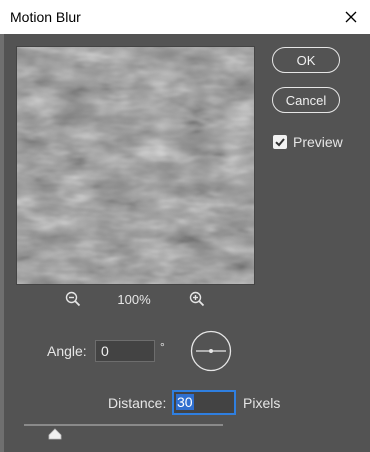 The height and width of the screenshot is (452, 370). I want to click on cancel-button: Cancel, so click(306, 100).